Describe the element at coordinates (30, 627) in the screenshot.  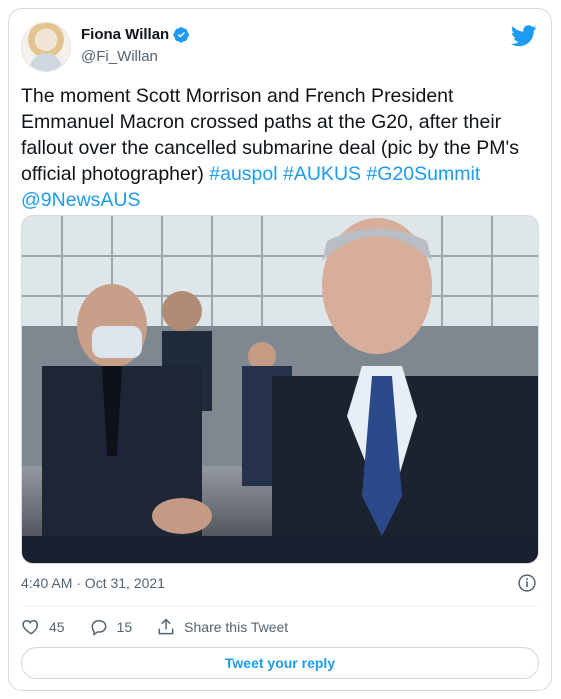
I see `heart-icon` at that location.